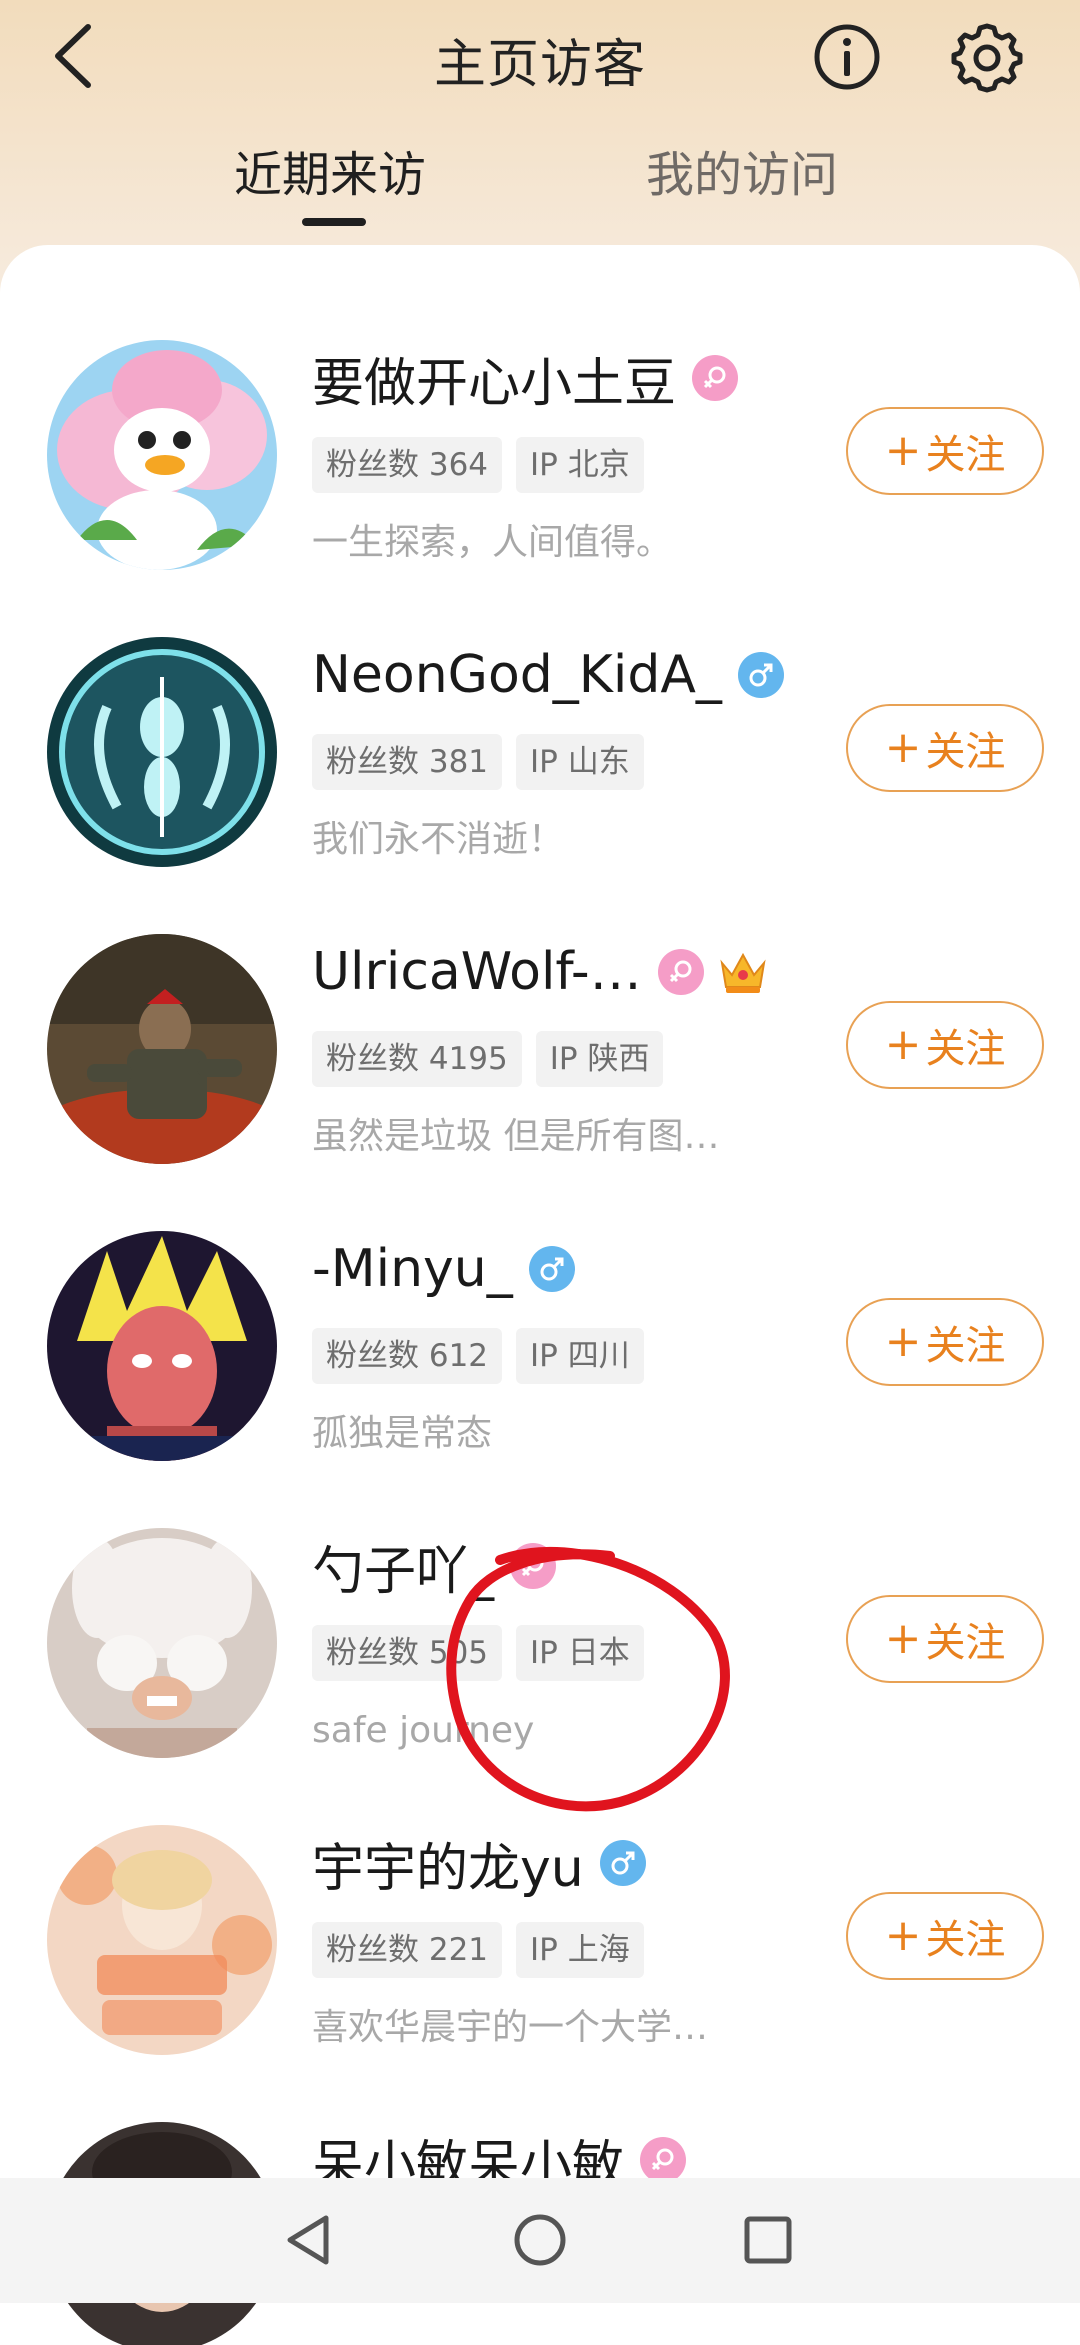 This screenshot has width=1080, height=2345. I want to click on nav-back-button, so click(308, 2240).